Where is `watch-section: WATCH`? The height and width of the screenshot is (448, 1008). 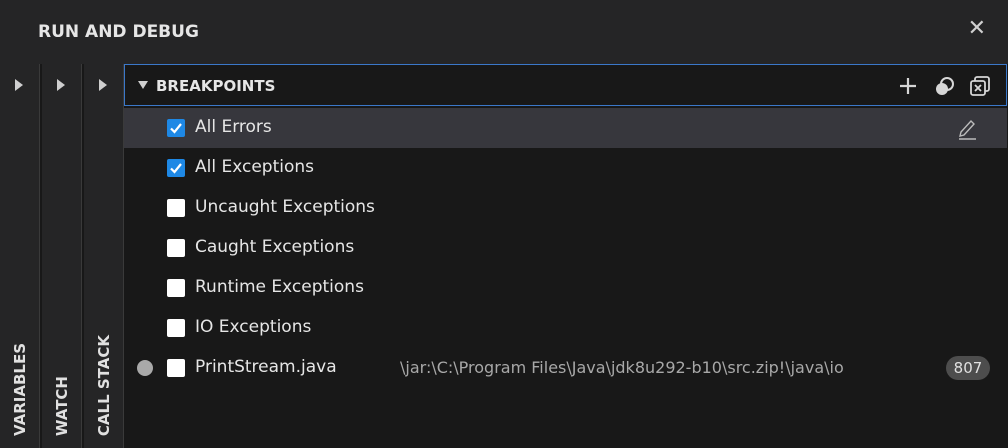 watch-section: WATCH is located at coordinates (62, 256).